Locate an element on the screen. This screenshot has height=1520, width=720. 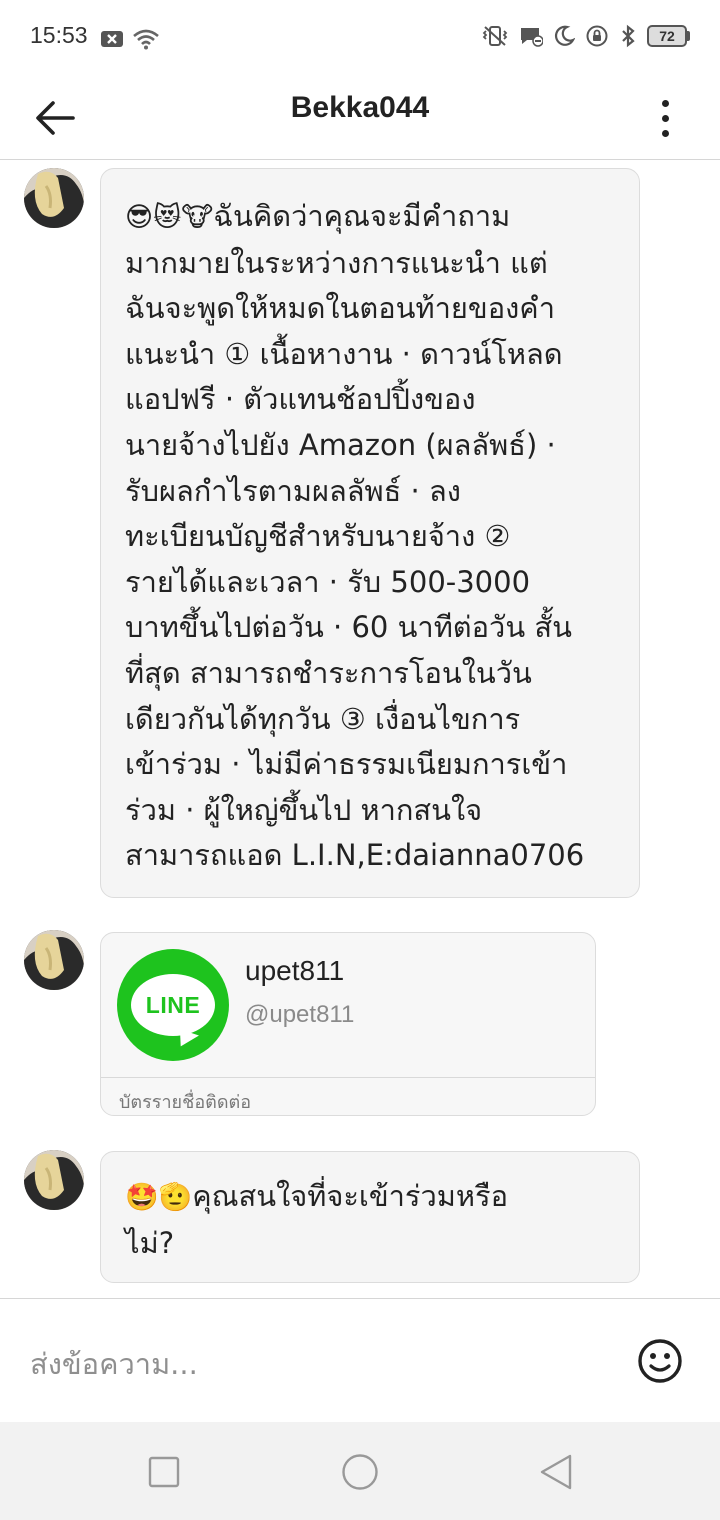
triangle-back-icon is located at coordinates (556, 1472).